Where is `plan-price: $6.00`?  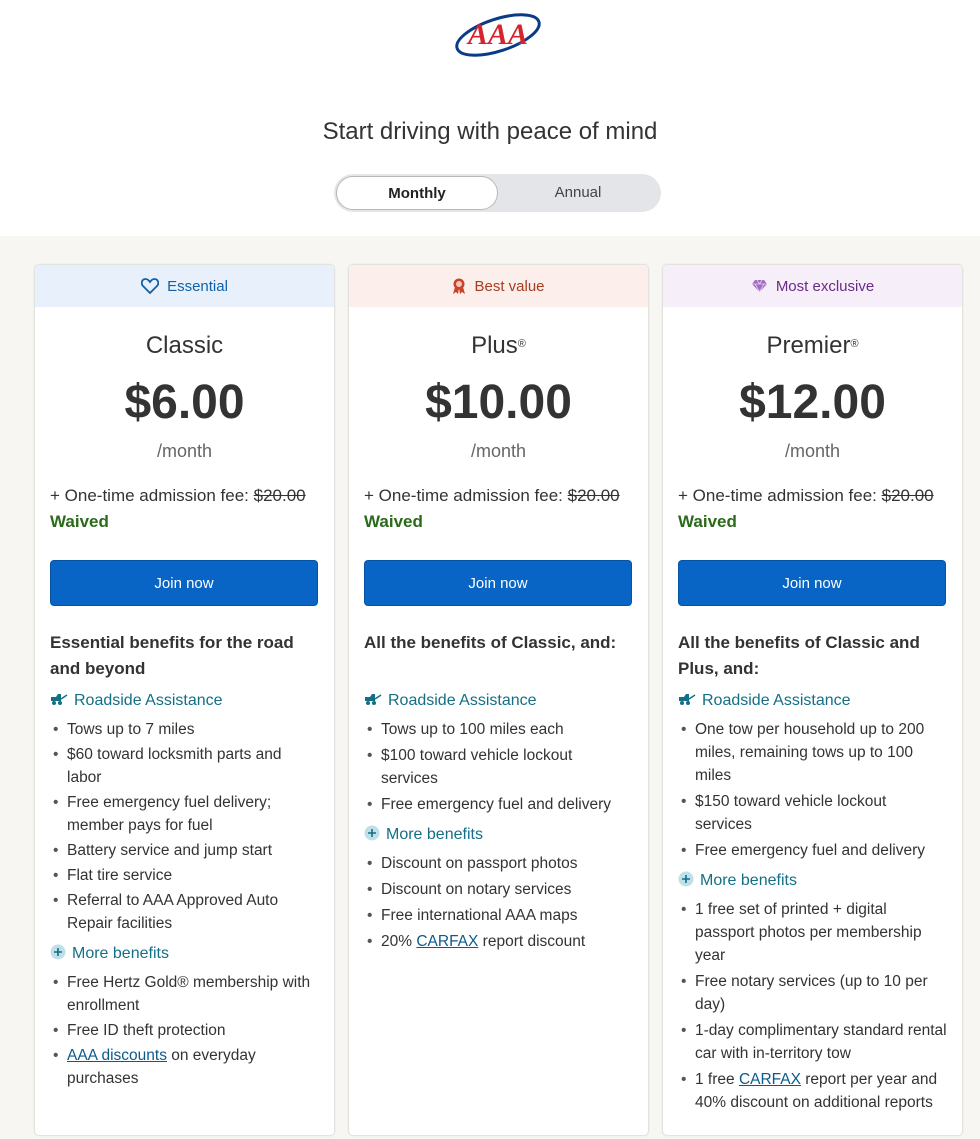 plan-price: $6.00 is located at coordinates (184, 402).